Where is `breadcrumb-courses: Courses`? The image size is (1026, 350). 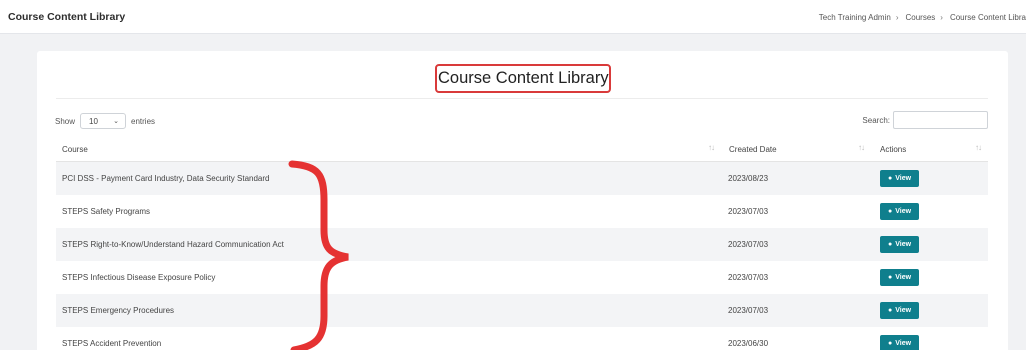 breadcrumb-courses: Courses is located at coordinates (920, 17).